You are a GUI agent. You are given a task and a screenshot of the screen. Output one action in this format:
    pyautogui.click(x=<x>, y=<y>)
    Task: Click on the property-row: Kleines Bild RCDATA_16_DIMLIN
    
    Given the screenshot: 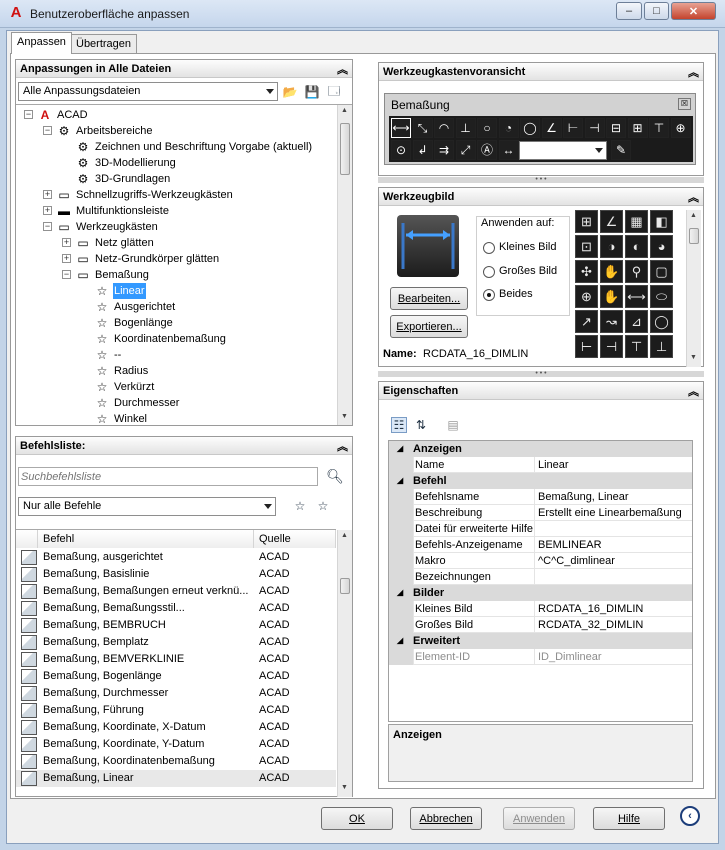 What is the action you would take?
    pyautogui.click(x=540, y=609)
    